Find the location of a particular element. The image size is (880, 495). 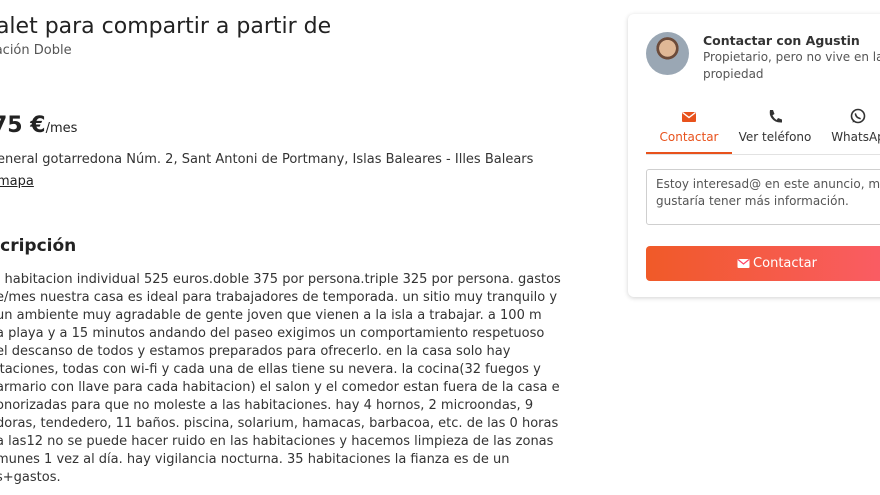

price-period: /mes is located at coordinates (61, 128).